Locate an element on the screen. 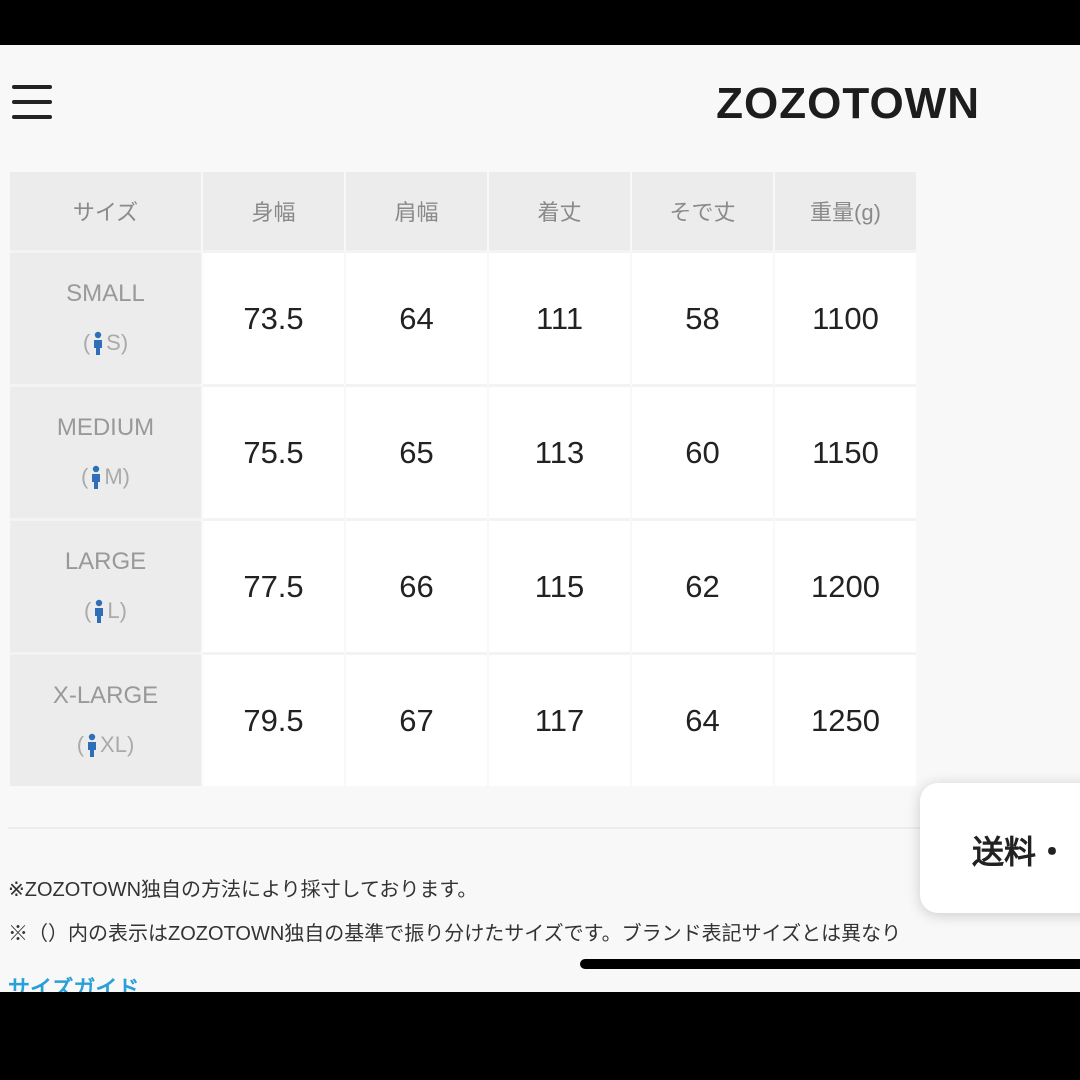 The image size is (1080, 1080). size-cell: MEDIUM (M) is located at coordinates (105, 451).